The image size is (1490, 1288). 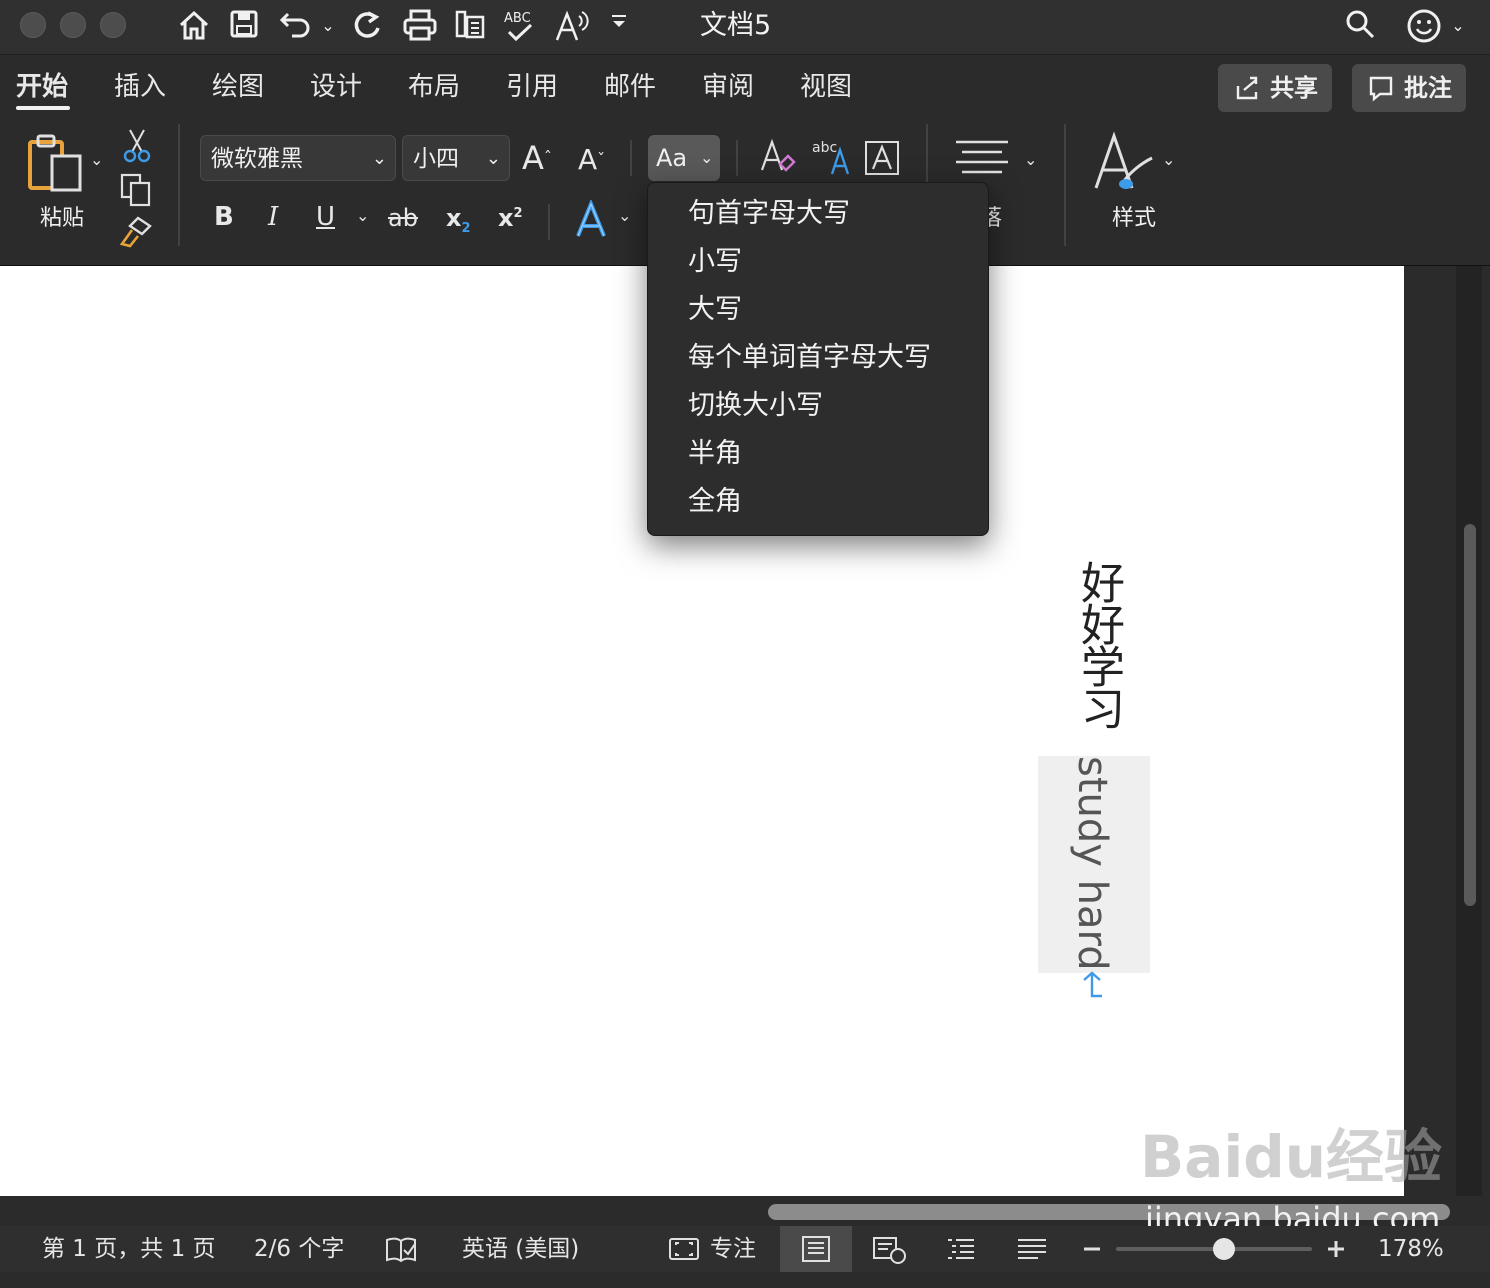 I want to click on change-case-menu: 句首字母大写 小写 大写 每个单词首字母大写 切换大小写 半角 全角, so click(x=818, y=359).